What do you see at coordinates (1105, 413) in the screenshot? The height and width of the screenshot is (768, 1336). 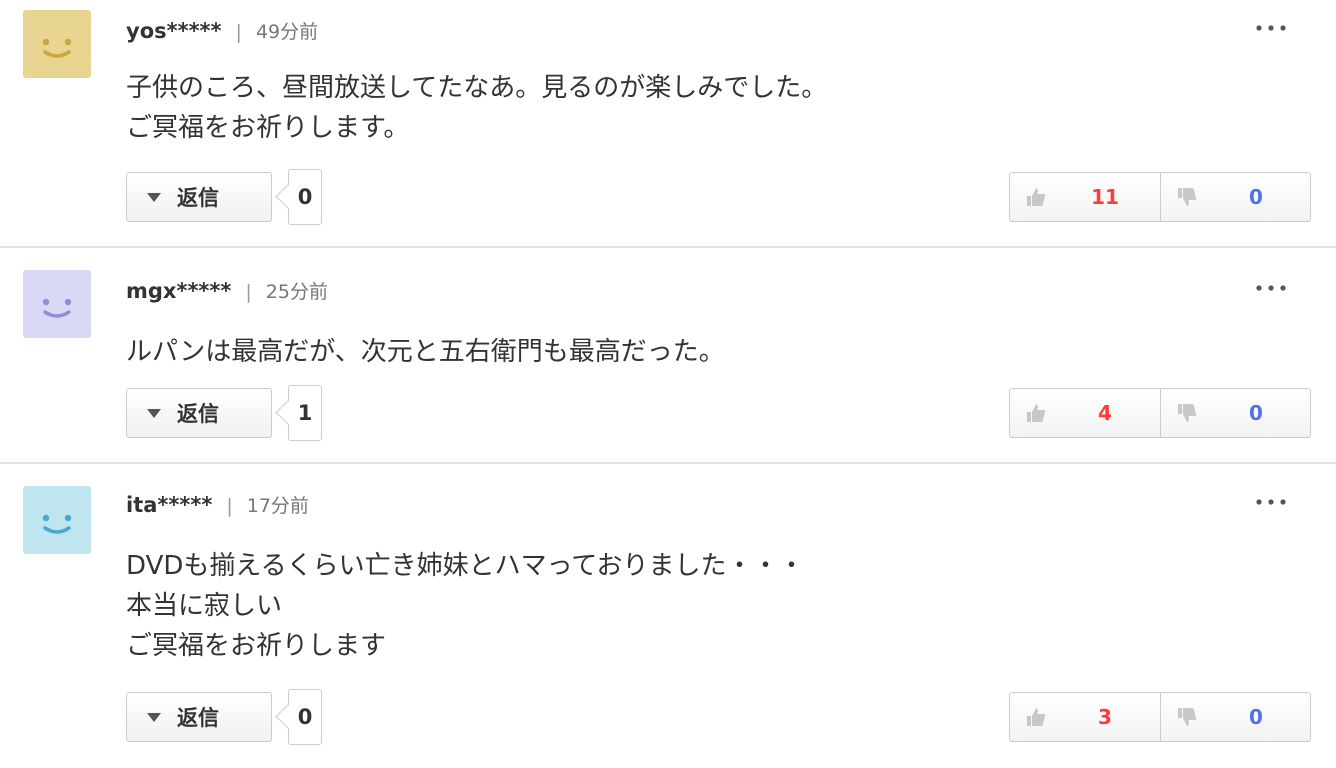 I see `good-count: 4` at bounding box center [1105, 413].